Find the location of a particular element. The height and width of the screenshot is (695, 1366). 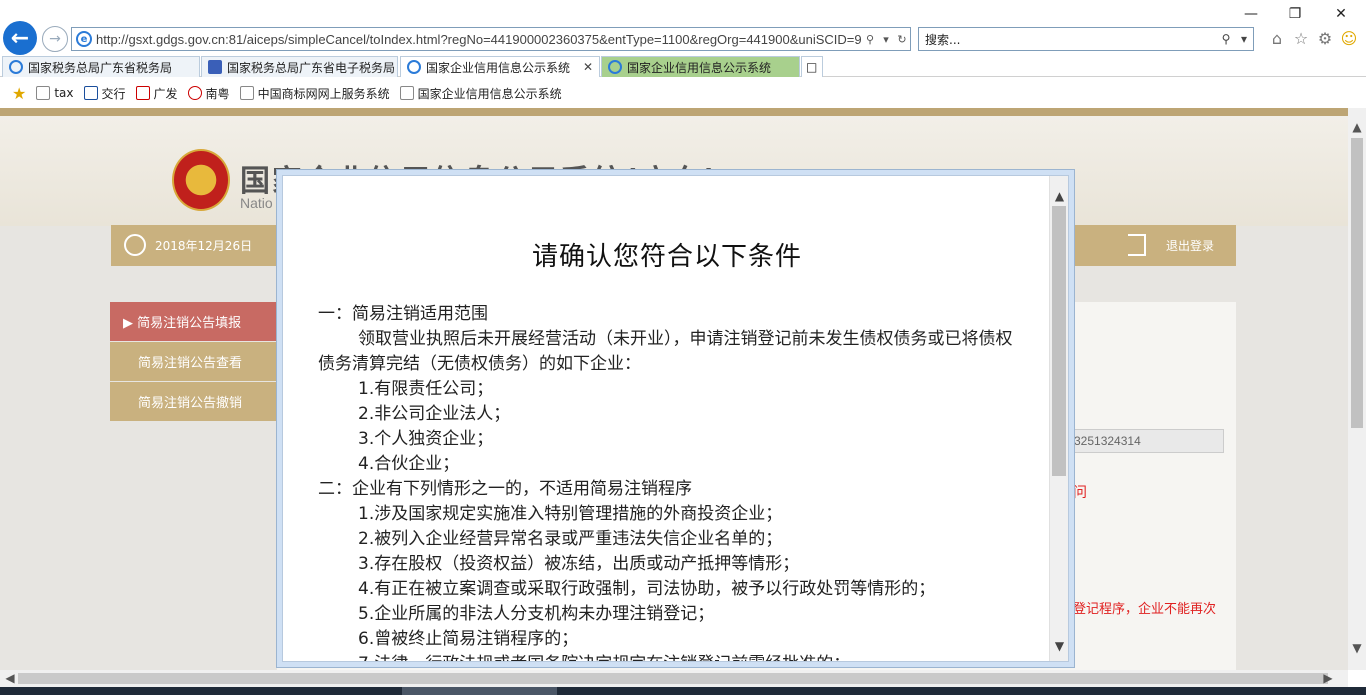

os-taskbar is located at coordinates (683, 691).